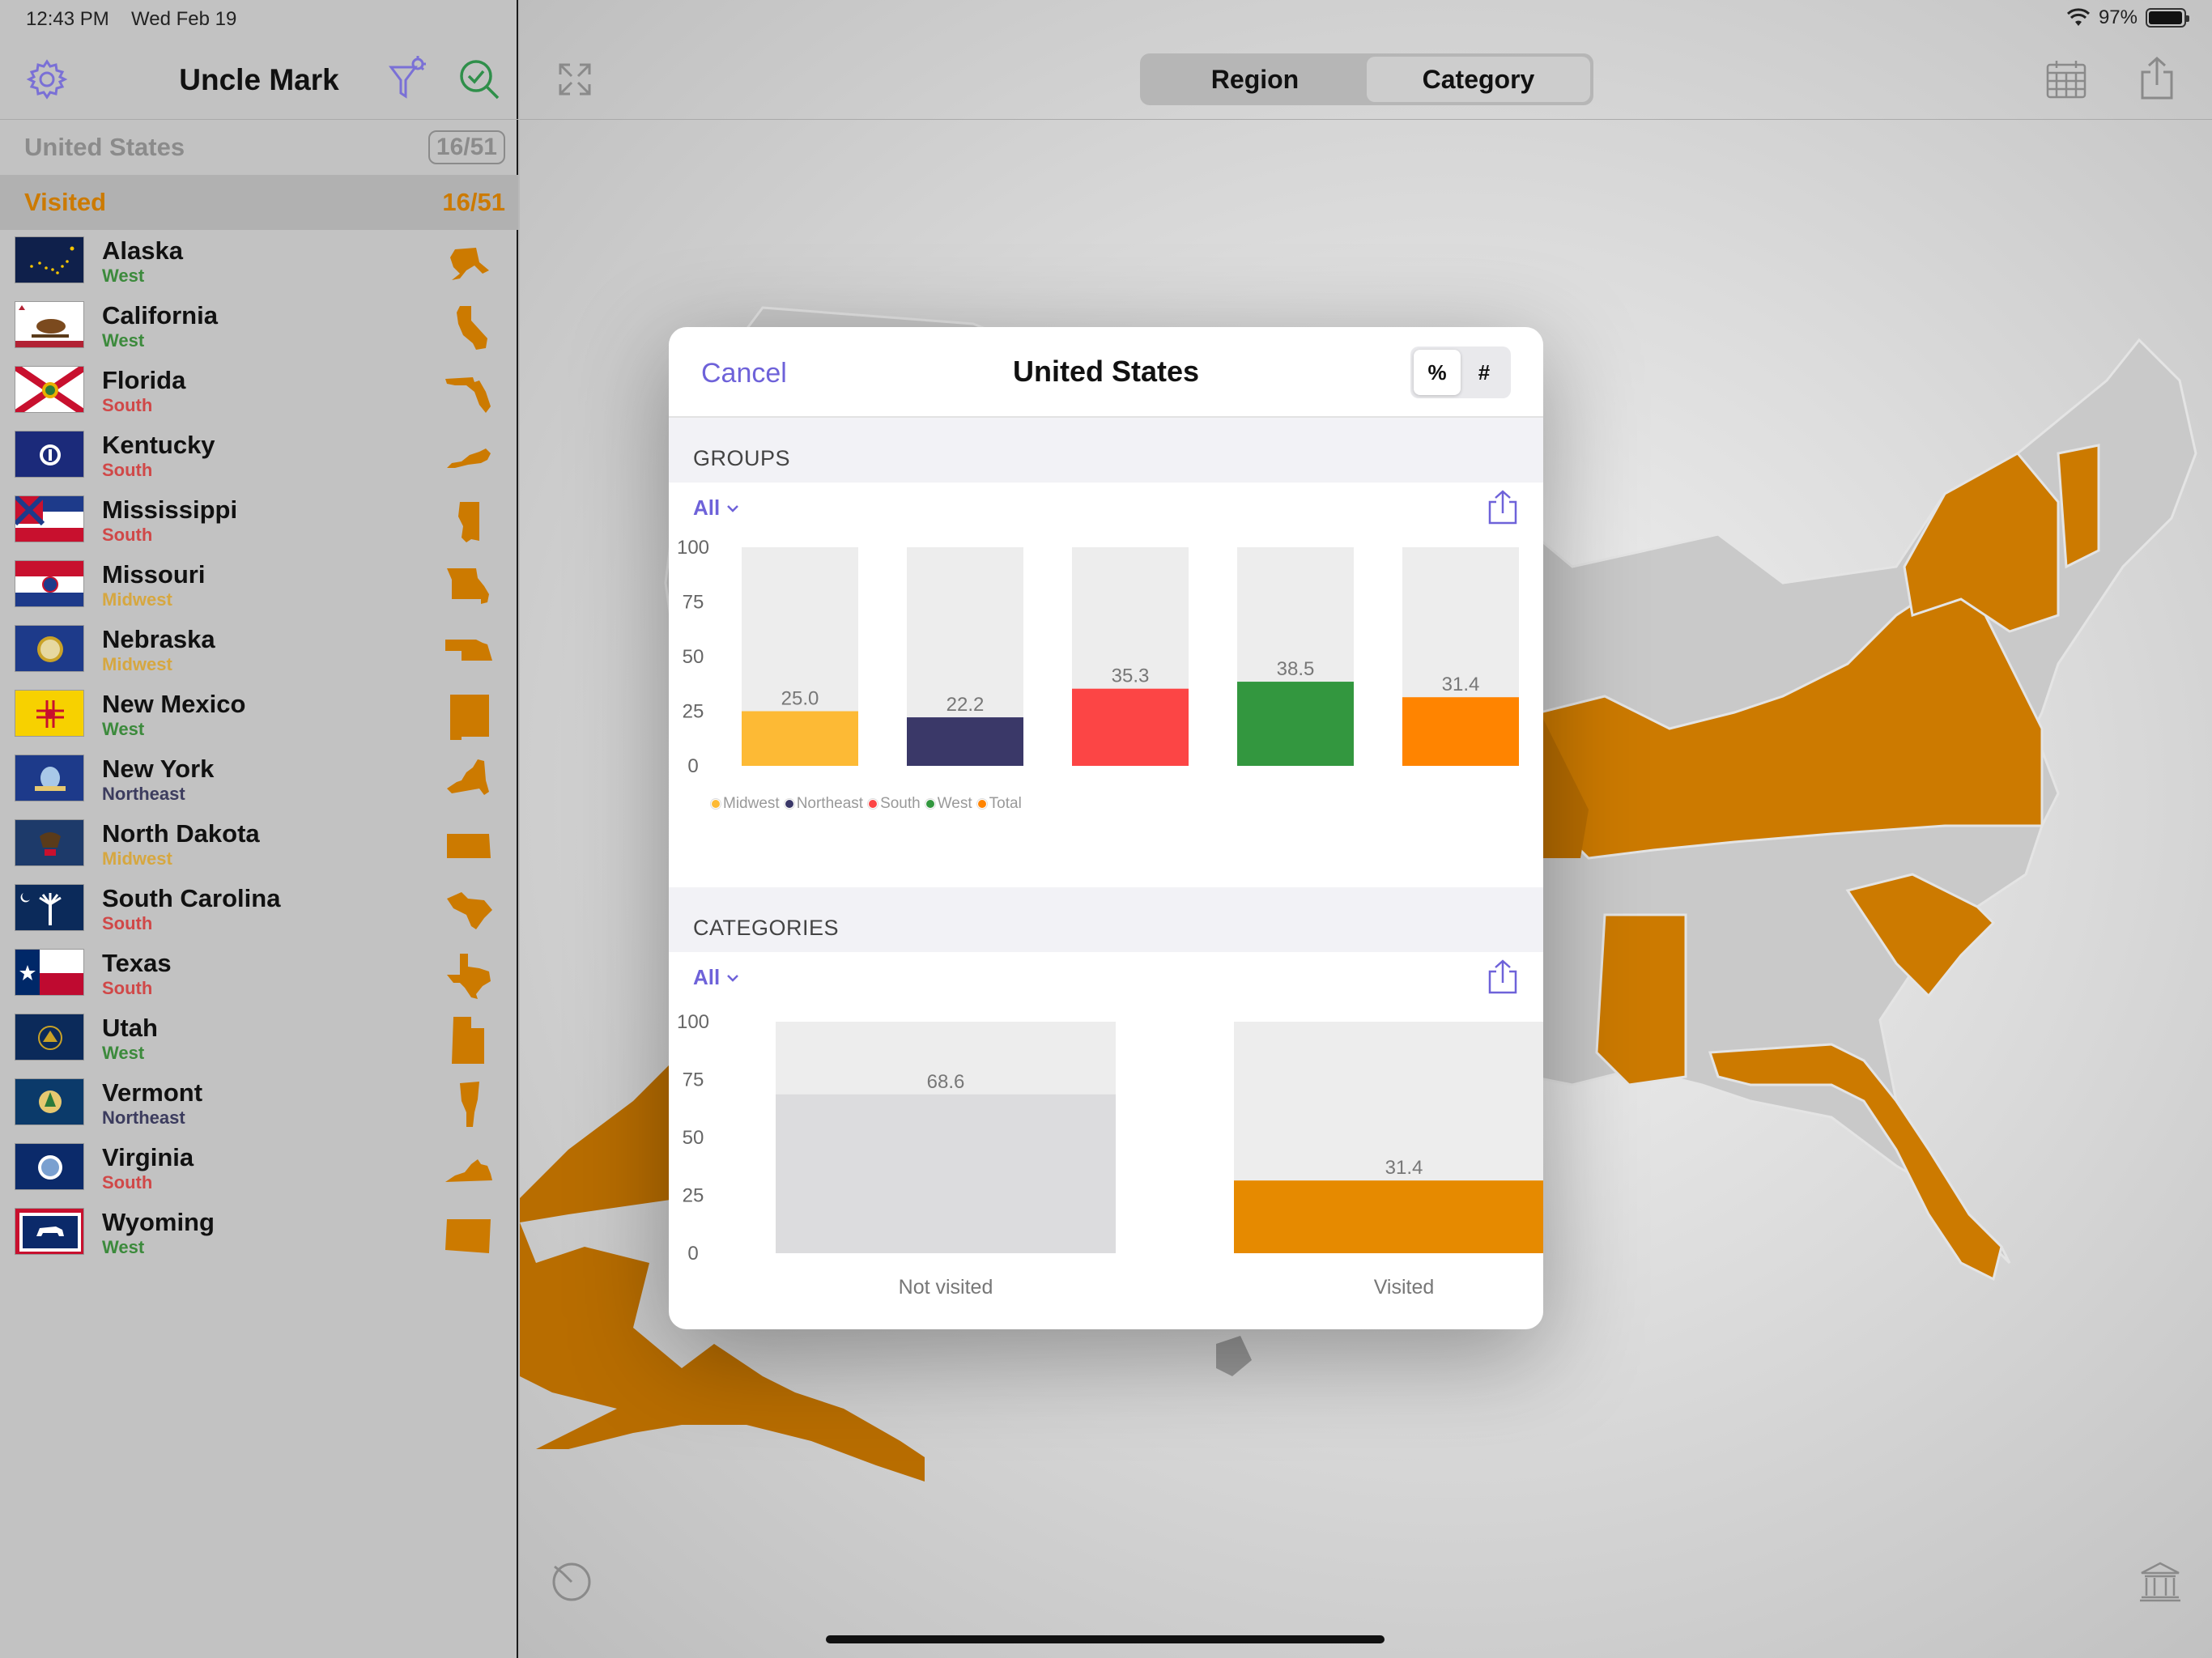 The image size is (2212, 1658). I want to click on new-mexico-shape-icon, so click(470, 717).